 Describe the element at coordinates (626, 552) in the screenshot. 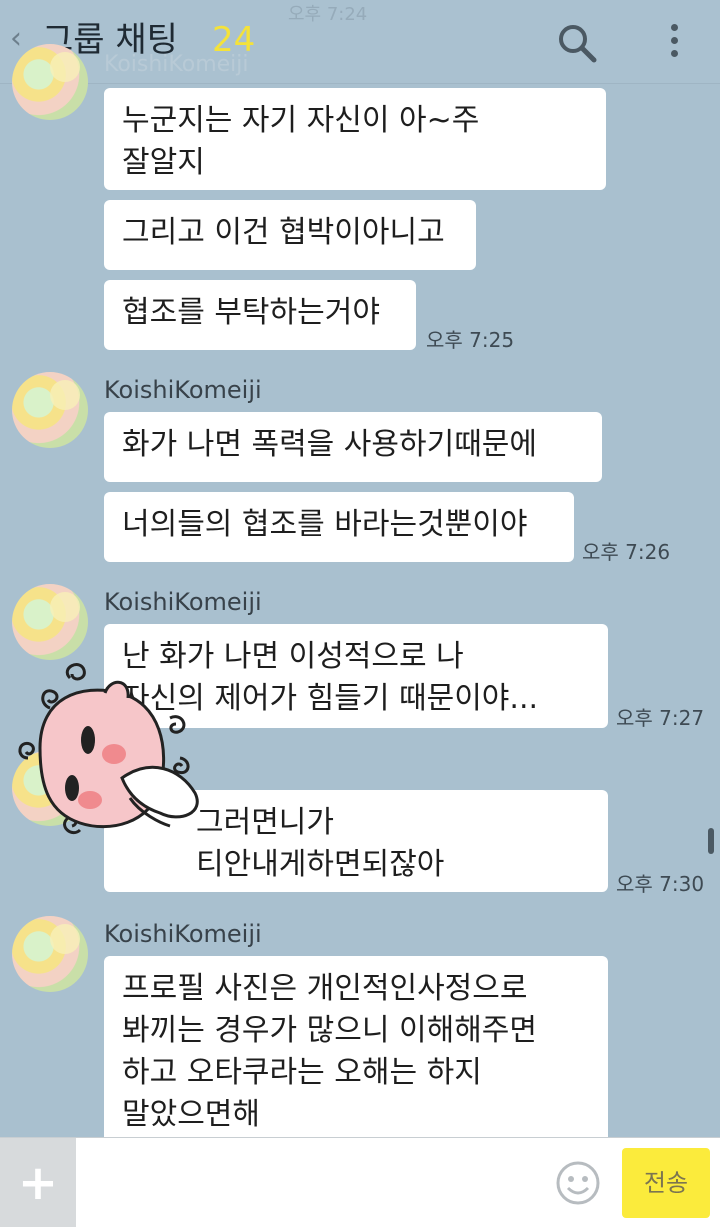

I see `message-time: 오후 7:26` at that location.